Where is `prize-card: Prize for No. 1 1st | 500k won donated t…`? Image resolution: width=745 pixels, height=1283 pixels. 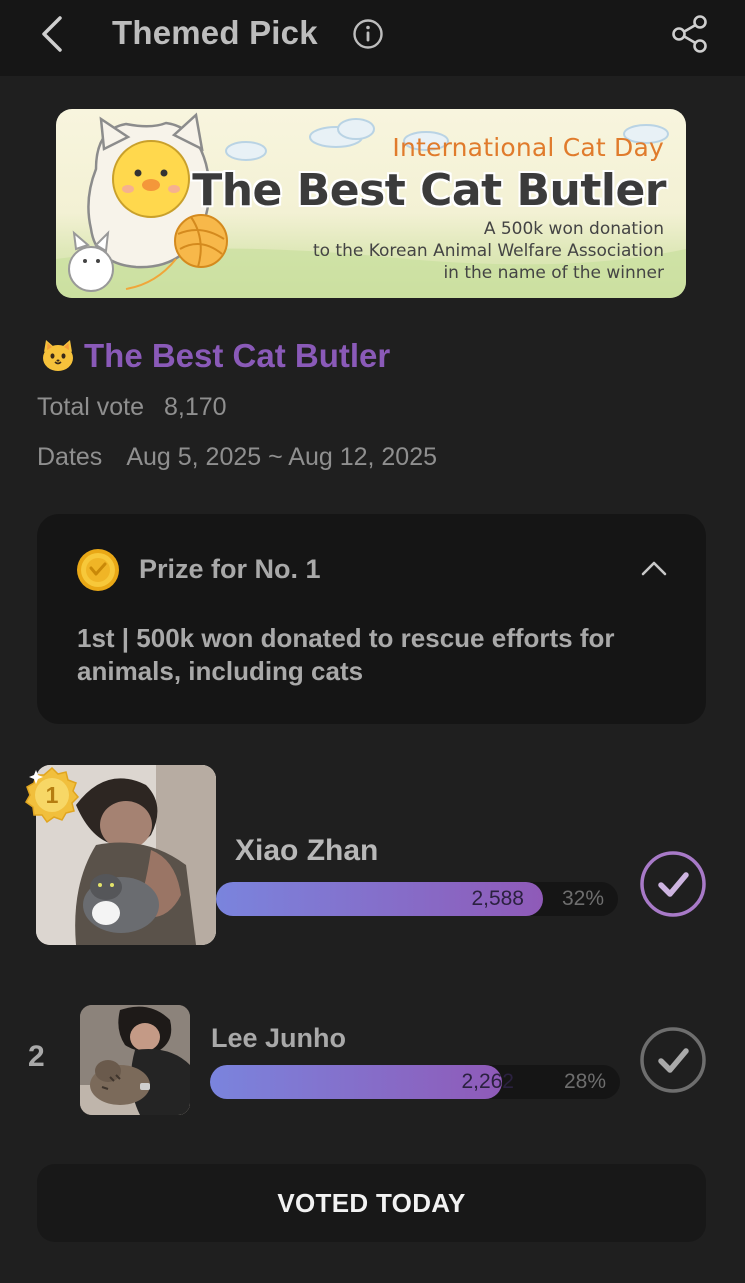
prize-card: Prize for No. 1 1st | 500k won donated t… is located at coordinates (371, 619).